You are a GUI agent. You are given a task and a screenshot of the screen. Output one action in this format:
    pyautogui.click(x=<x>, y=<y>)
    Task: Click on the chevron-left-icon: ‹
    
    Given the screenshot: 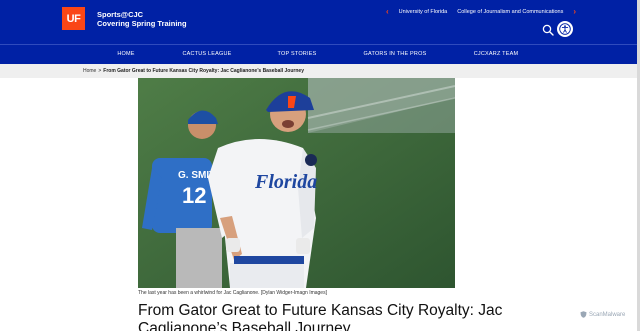 What is the action you would take?
    pyautogui.click(x=387, y=12)
    